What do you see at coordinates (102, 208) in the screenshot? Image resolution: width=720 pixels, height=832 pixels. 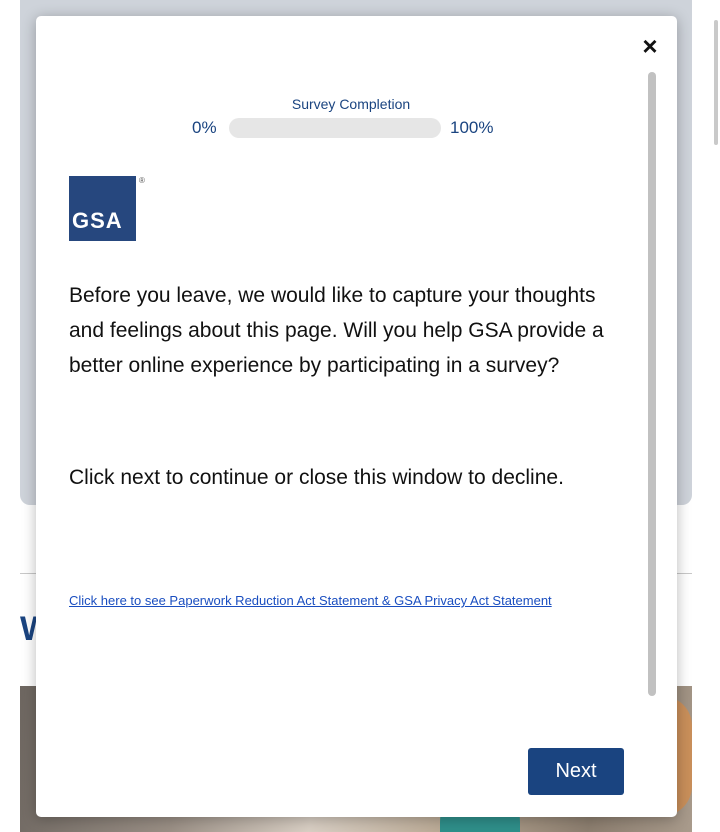 I see `gsa-logo: GSA` at bounding box center [102, 208].